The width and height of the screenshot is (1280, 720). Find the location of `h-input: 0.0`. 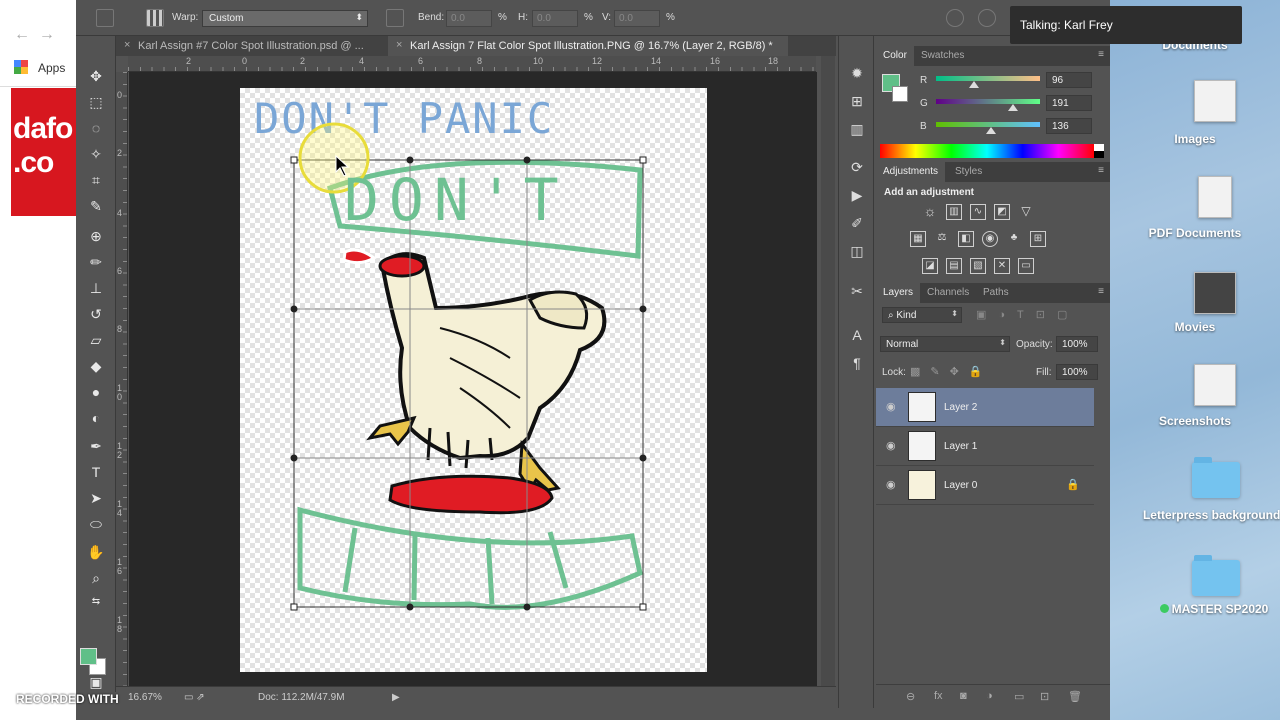

h-input: 0.0 is located at coordinates (555, 18).